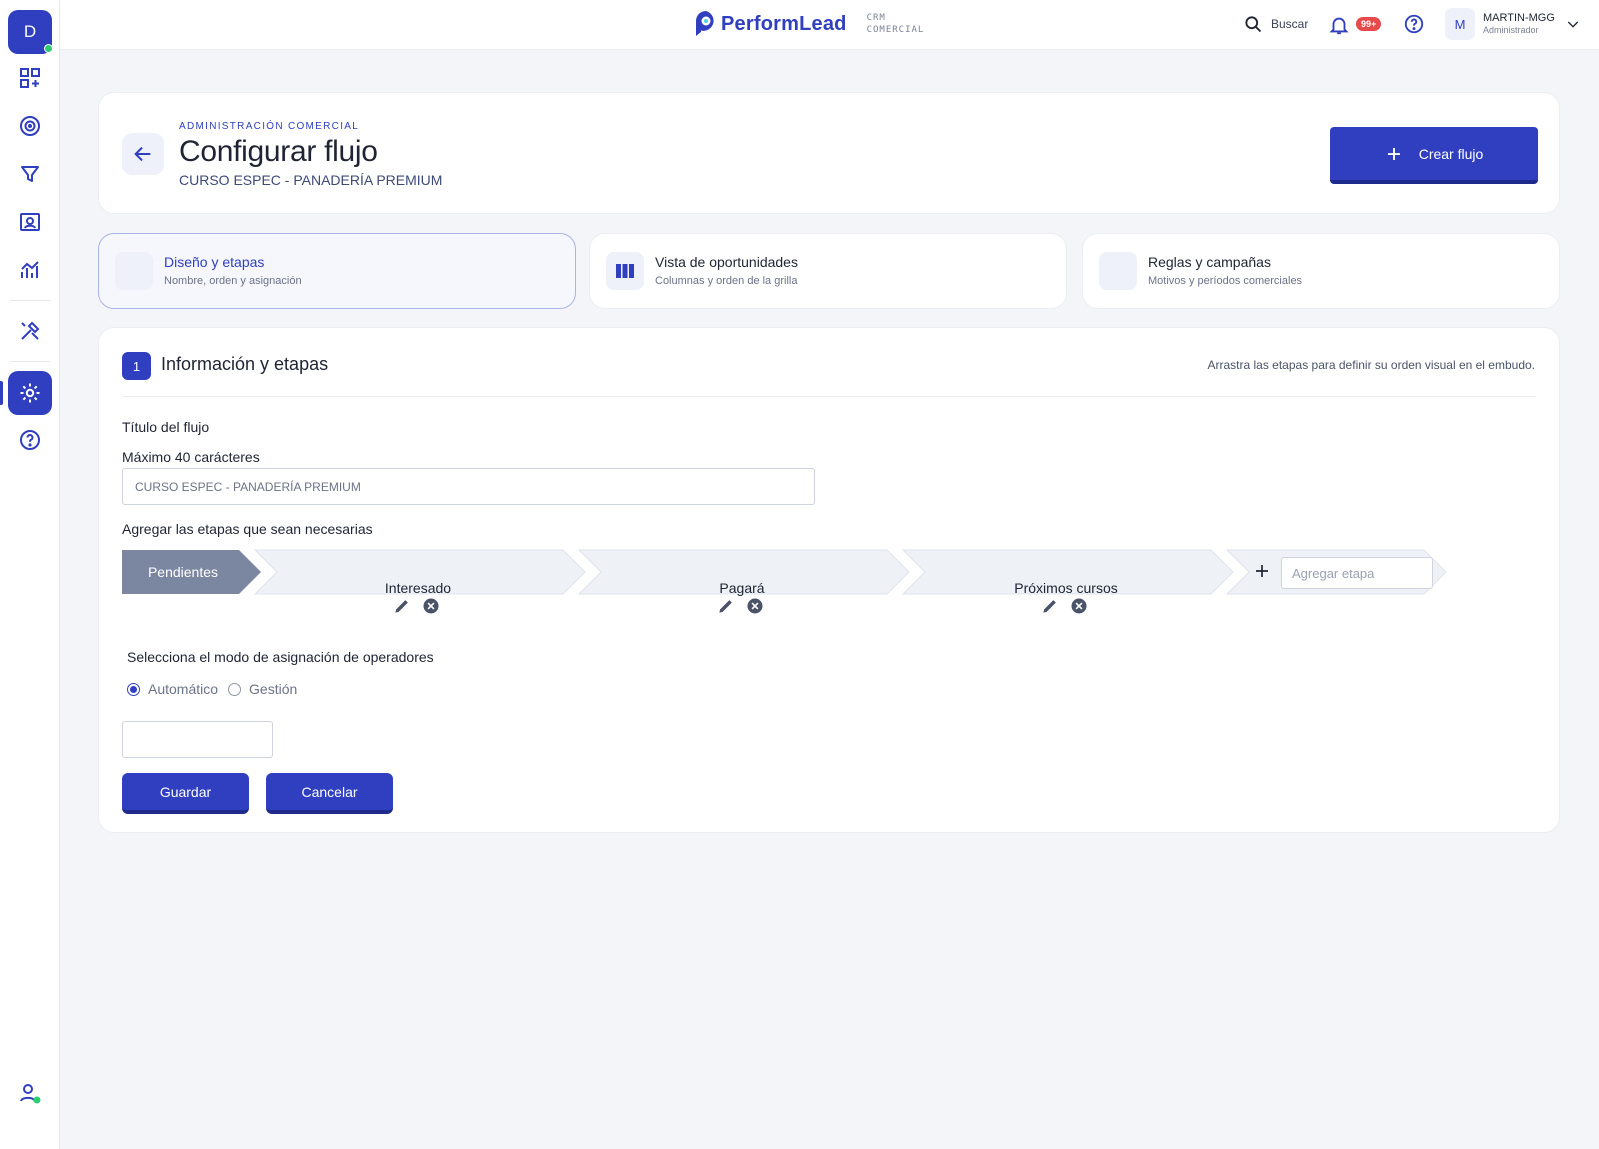 Image resolution: width=1599 pixels, height=1149 pixels. I want to click on tab-title: Vista de oportunidades, so click(726, 262).